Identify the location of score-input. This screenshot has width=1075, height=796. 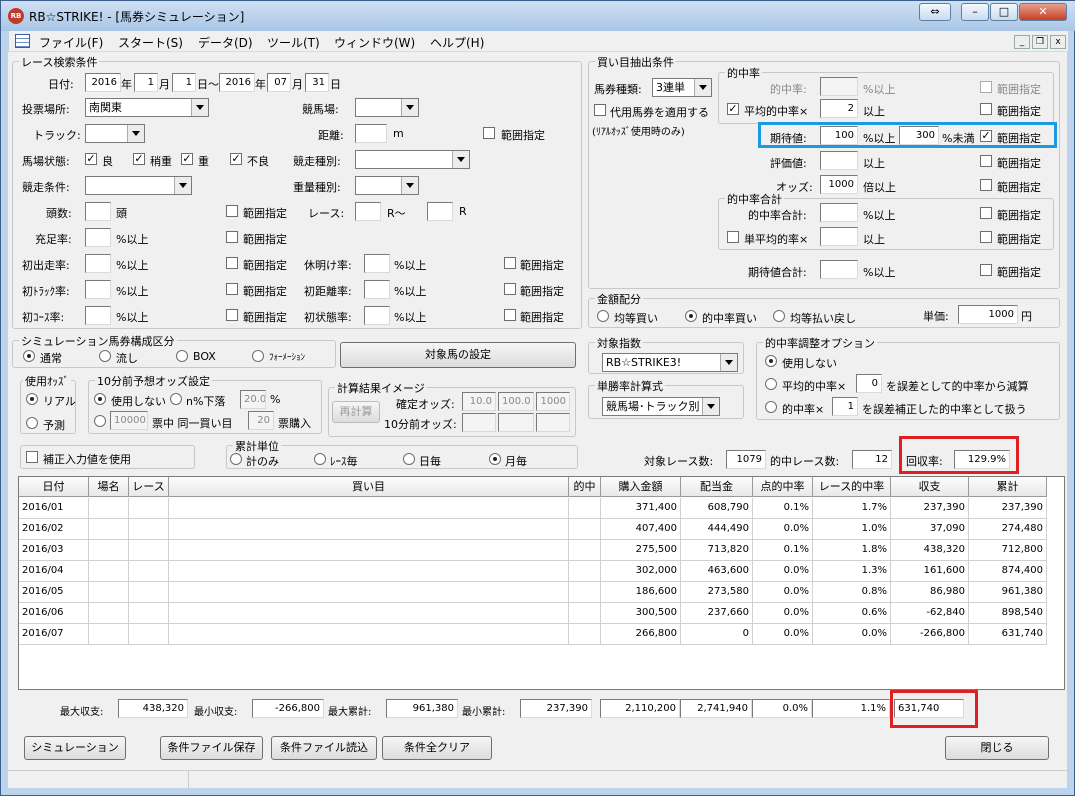
(839, 160).